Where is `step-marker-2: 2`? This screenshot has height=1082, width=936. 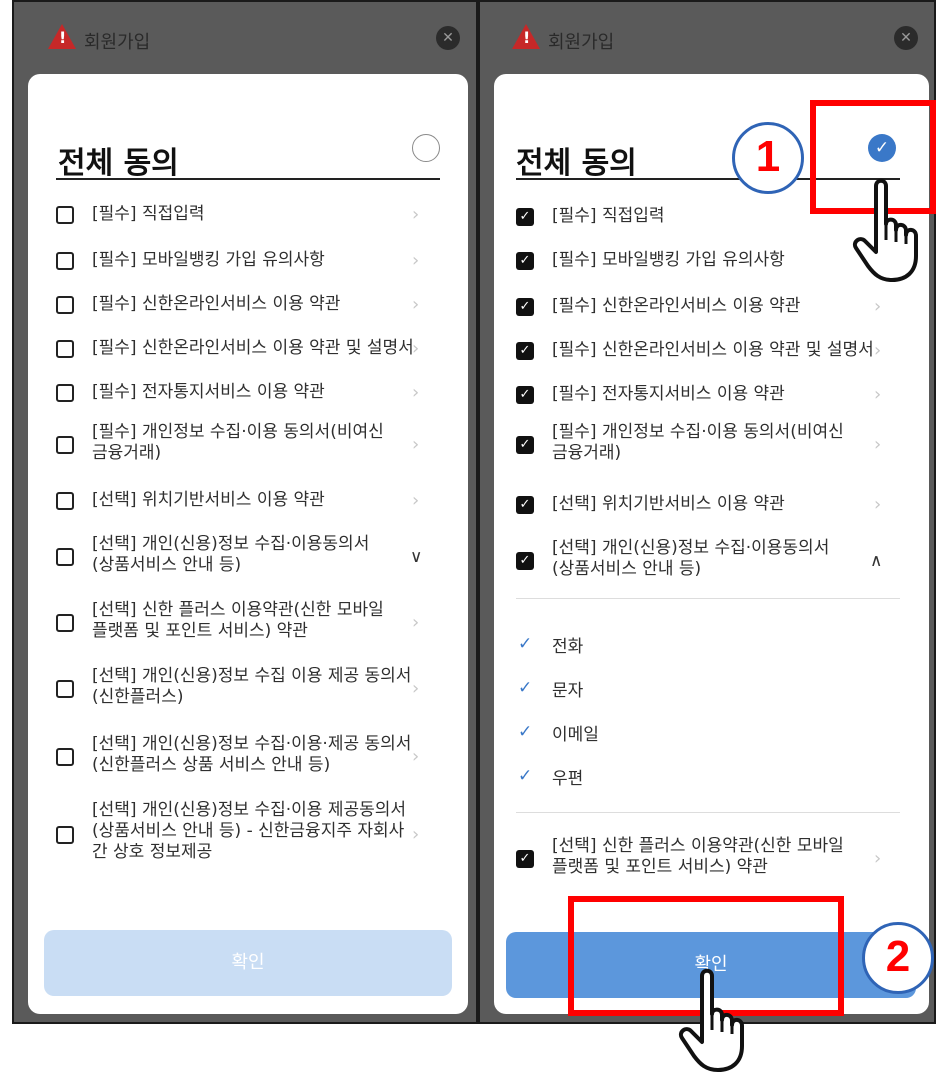 step-marker-2: 2 is located at coordinates (898, 958).